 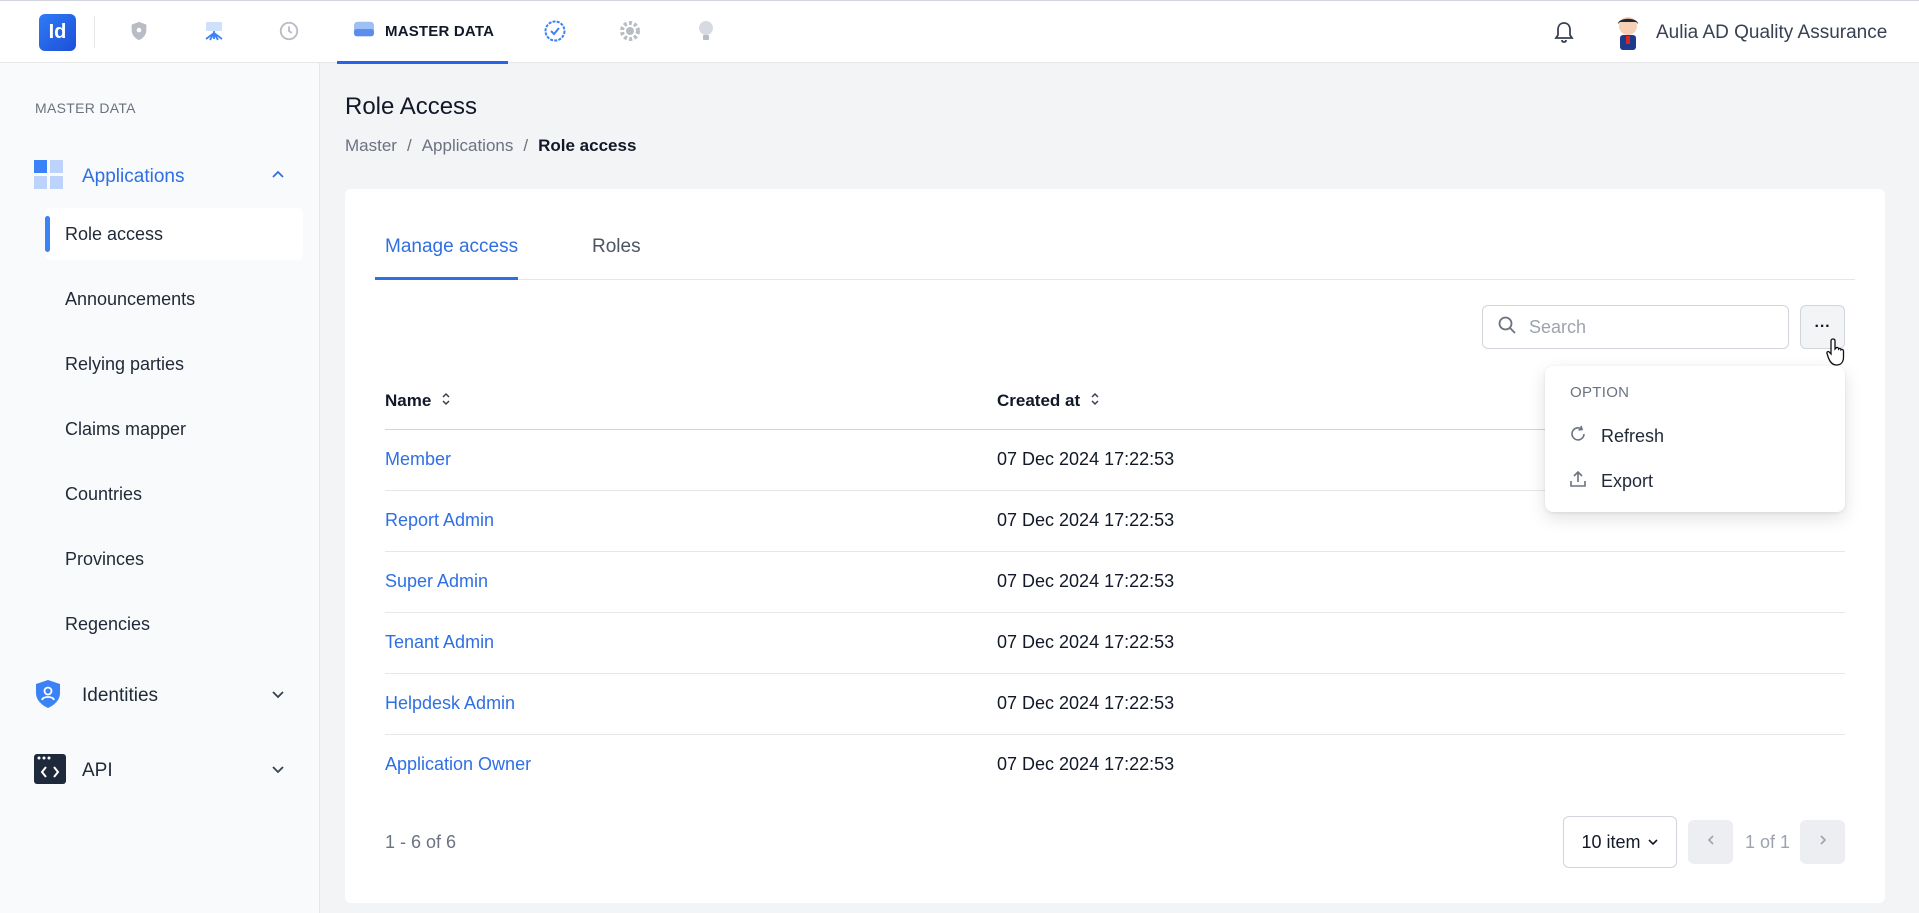 I want to click on search-input, so click(x=1644, y=327).